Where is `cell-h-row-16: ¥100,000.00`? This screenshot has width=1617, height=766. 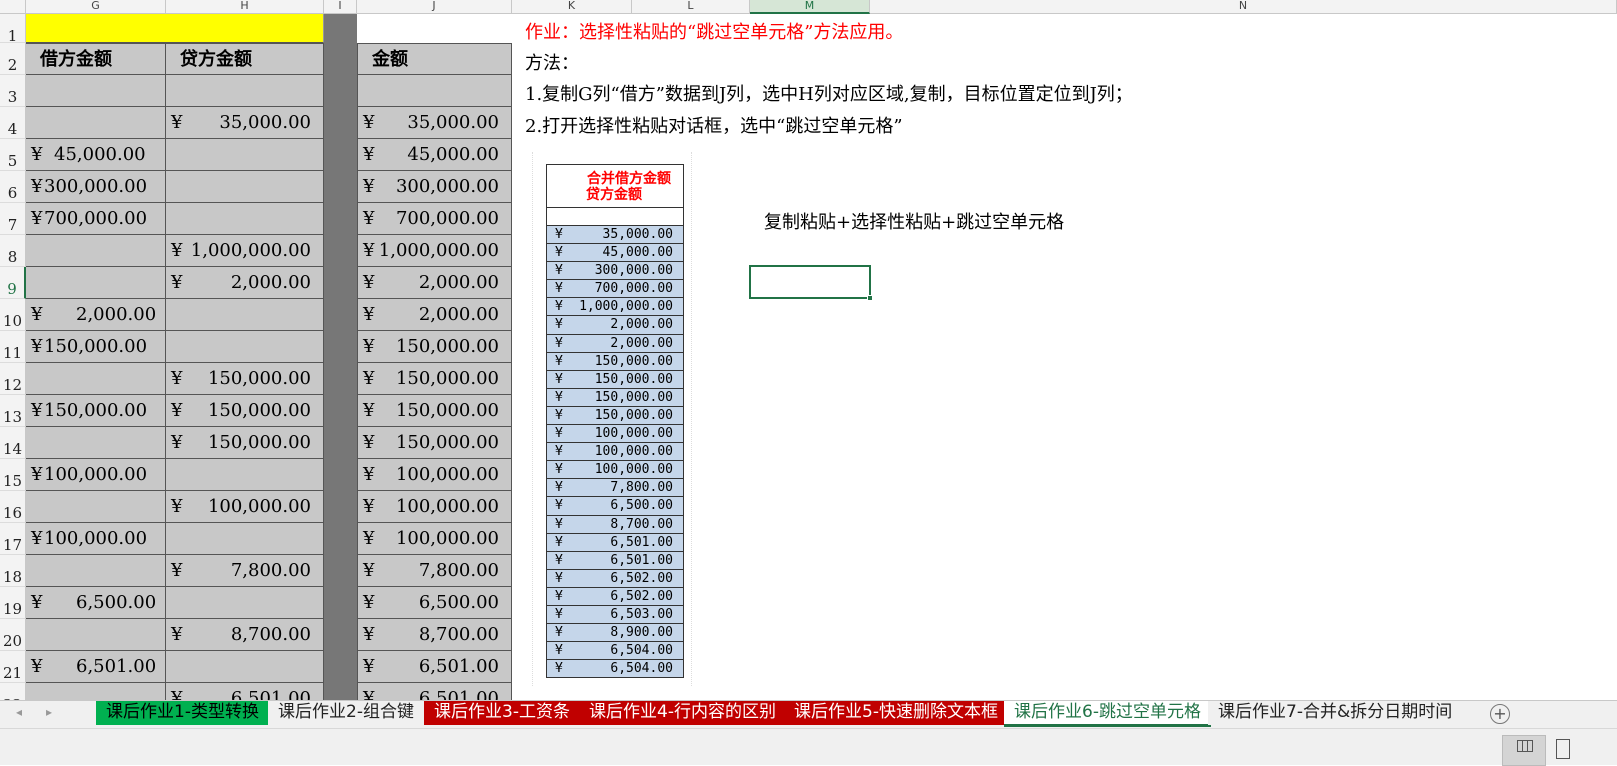
cell-h-row-16: ¥100,000.00 is located at coordinates (245, 507).